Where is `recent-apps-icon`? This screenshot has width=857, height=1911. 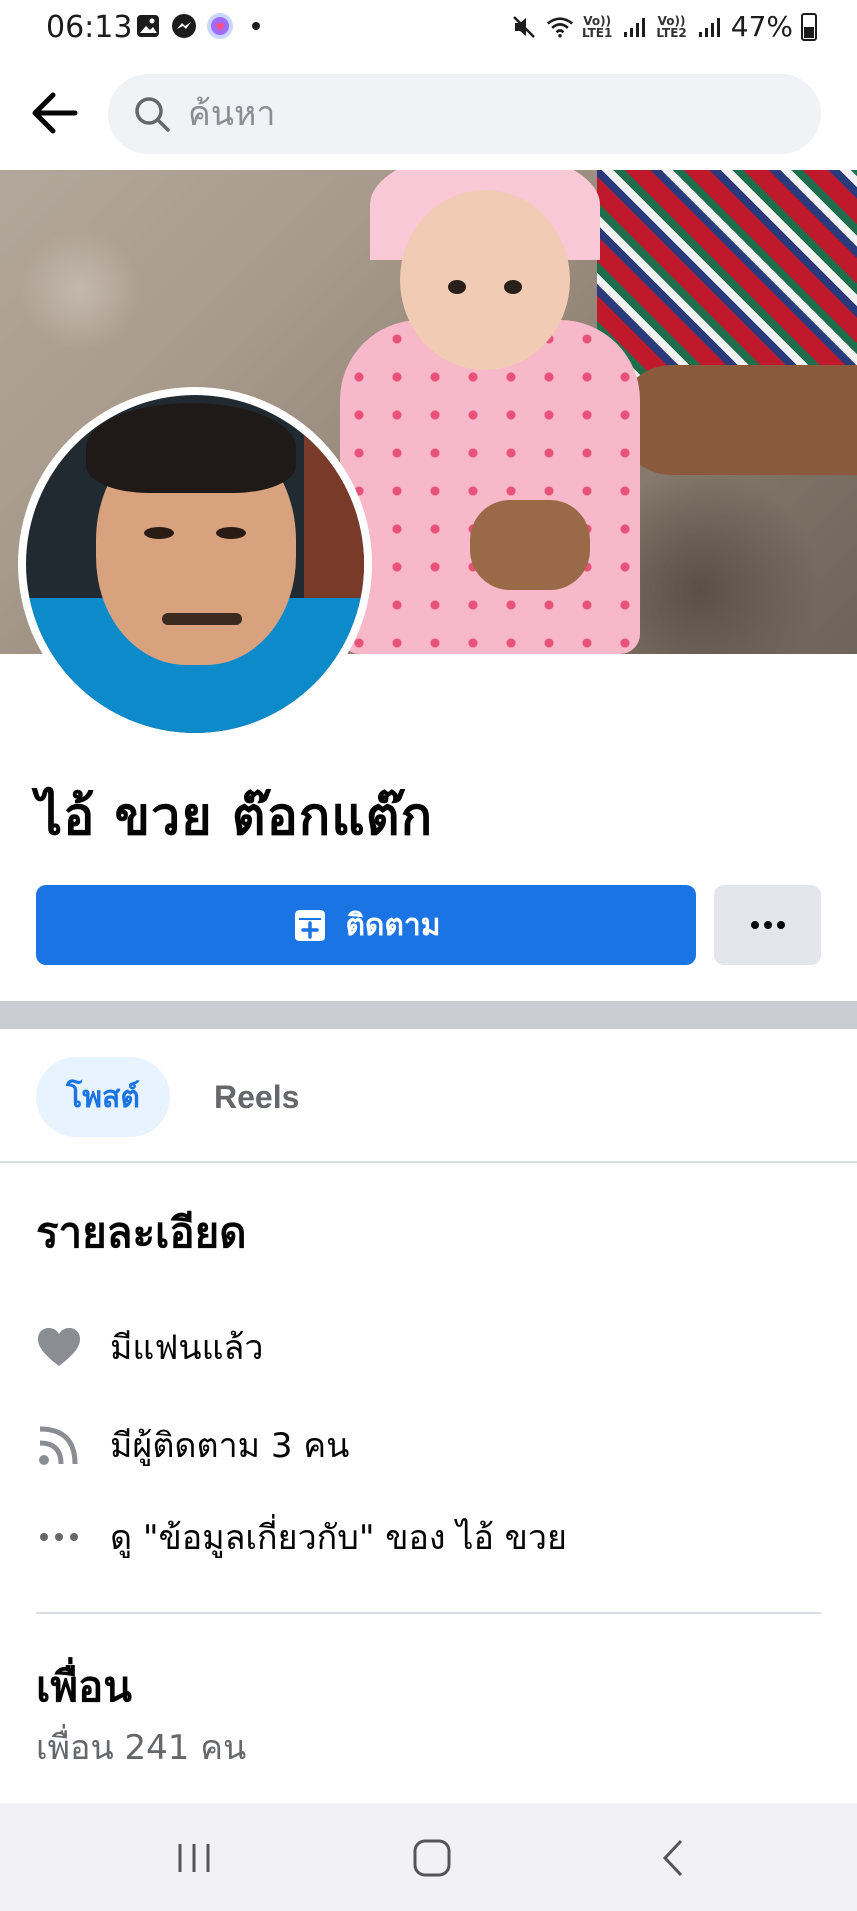
recent-apps-icon is located at coordinates (194, 1858).